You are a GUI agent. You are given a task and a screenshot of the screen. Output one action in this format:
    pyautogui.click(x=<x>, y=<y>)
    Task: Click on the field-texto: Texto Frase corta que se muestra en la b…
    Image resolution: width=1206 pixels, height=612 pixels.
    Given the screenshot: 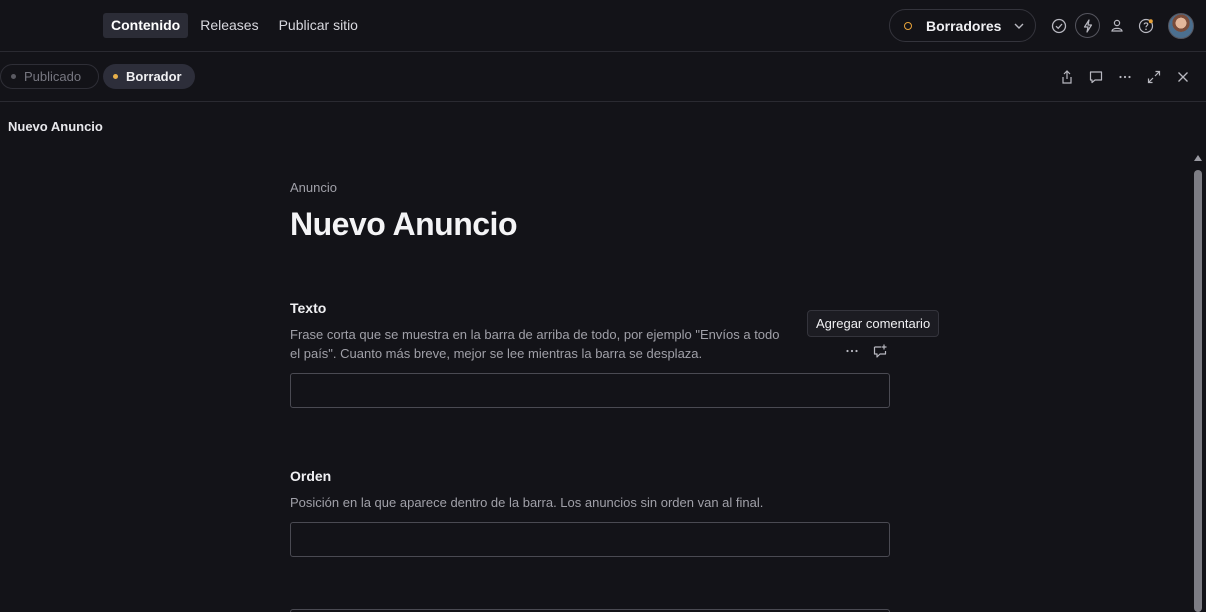 What is the action you would take?
    pyautogui.click(x=590, y=354)
    